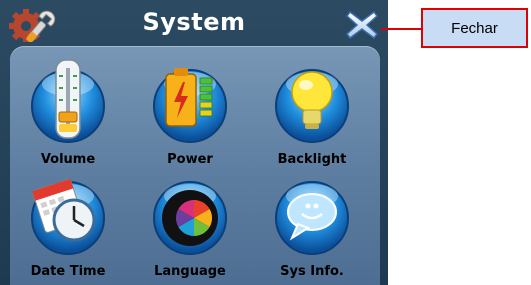 Image resolution: width=531 pixels, height=285 pixels. I want to click on menu-item-language: Language, so click(190, 223).